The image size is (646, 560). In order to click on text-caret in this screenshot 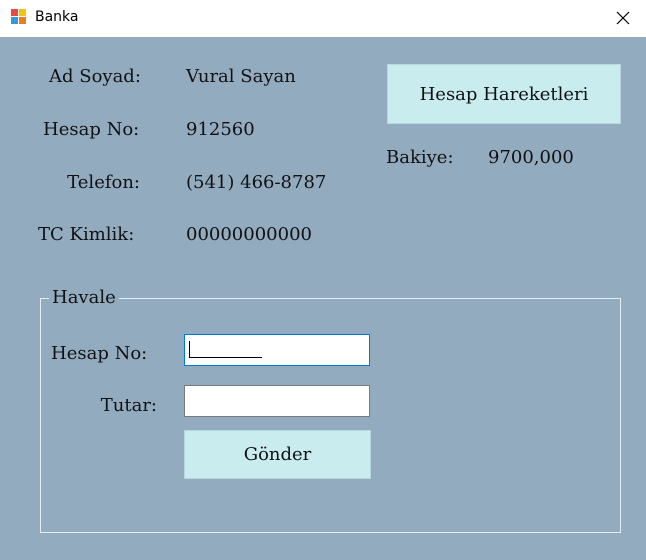, I will do `click(189, 349)`.